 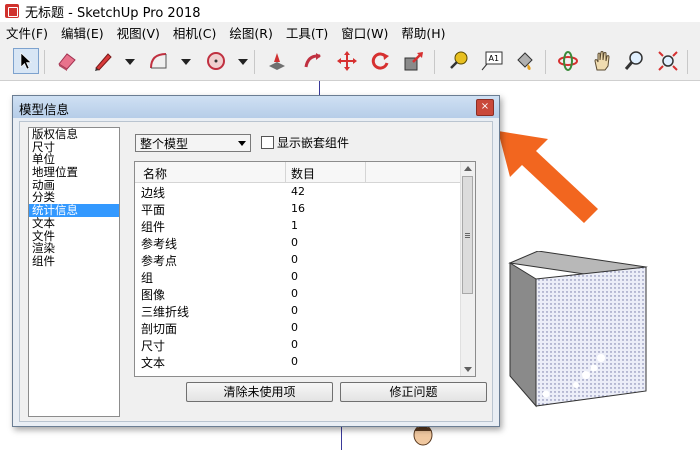 What do you see at coordinates (27, 32) in the screenshot?
I see `menu-file: 文件(F)` at bounding box center [27, 32].